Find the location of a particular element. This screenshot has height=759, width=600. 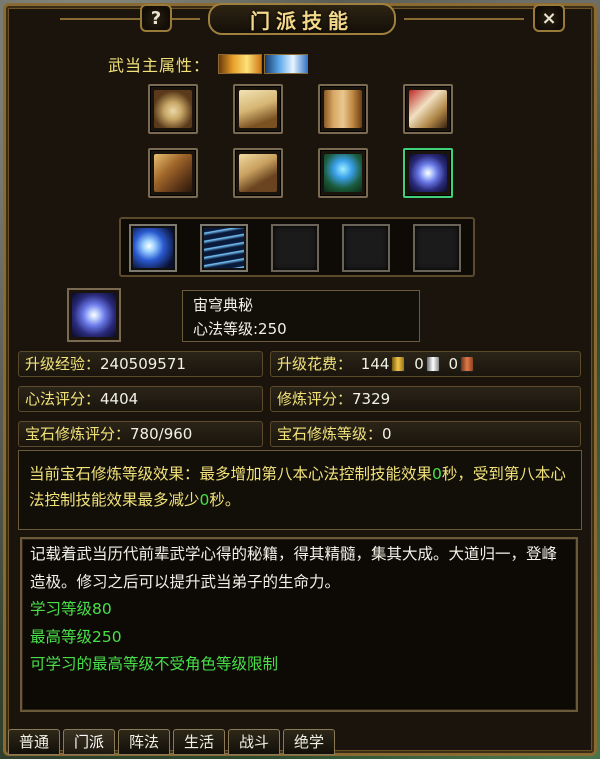

tab-normal: 普通 is located at coordinates (34, 742).